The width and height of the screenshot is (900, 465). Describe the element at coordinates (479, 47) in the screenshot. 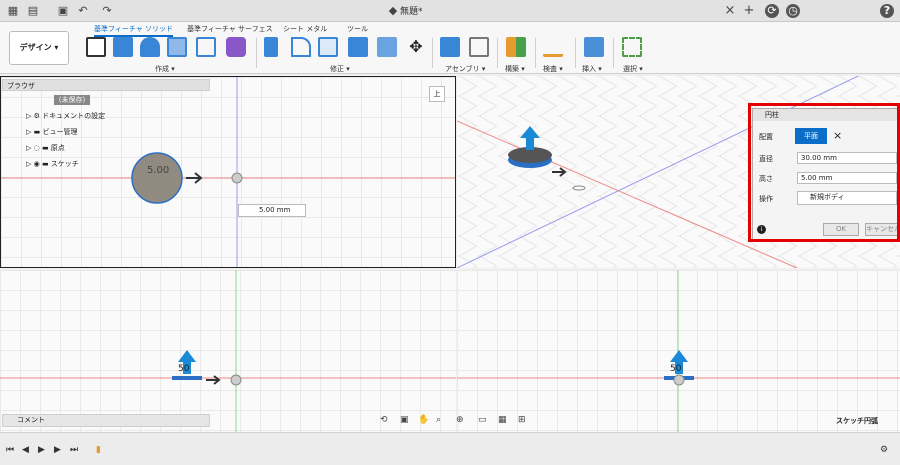

I see `joint-icon` at that location.